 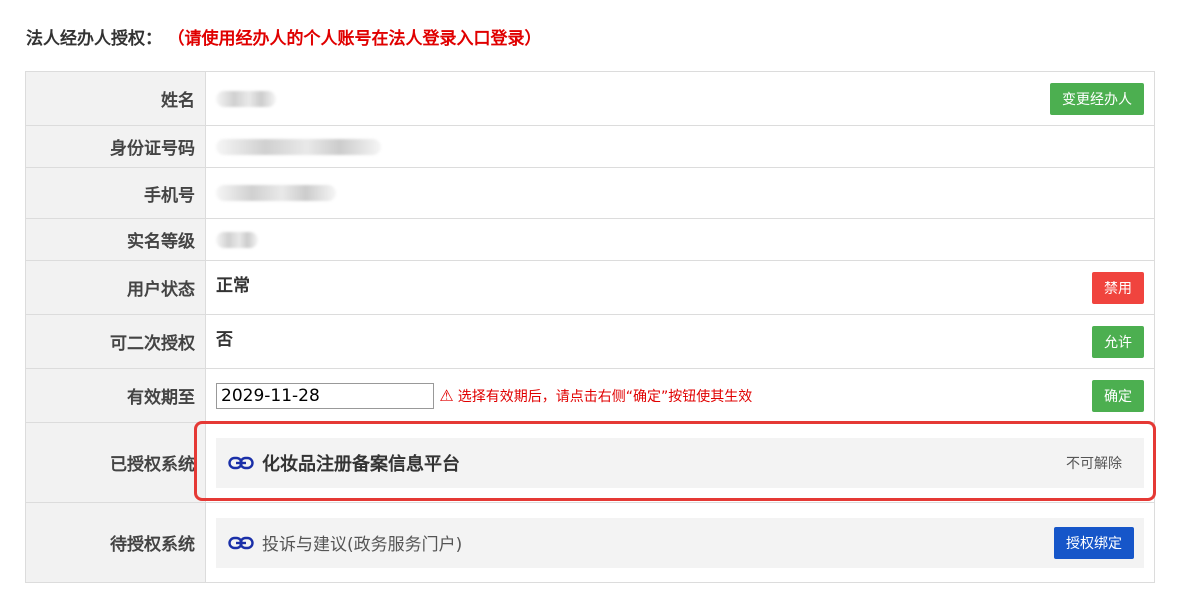 I want to click on user-status-label: 用户状态, so click(x=115, y=287).